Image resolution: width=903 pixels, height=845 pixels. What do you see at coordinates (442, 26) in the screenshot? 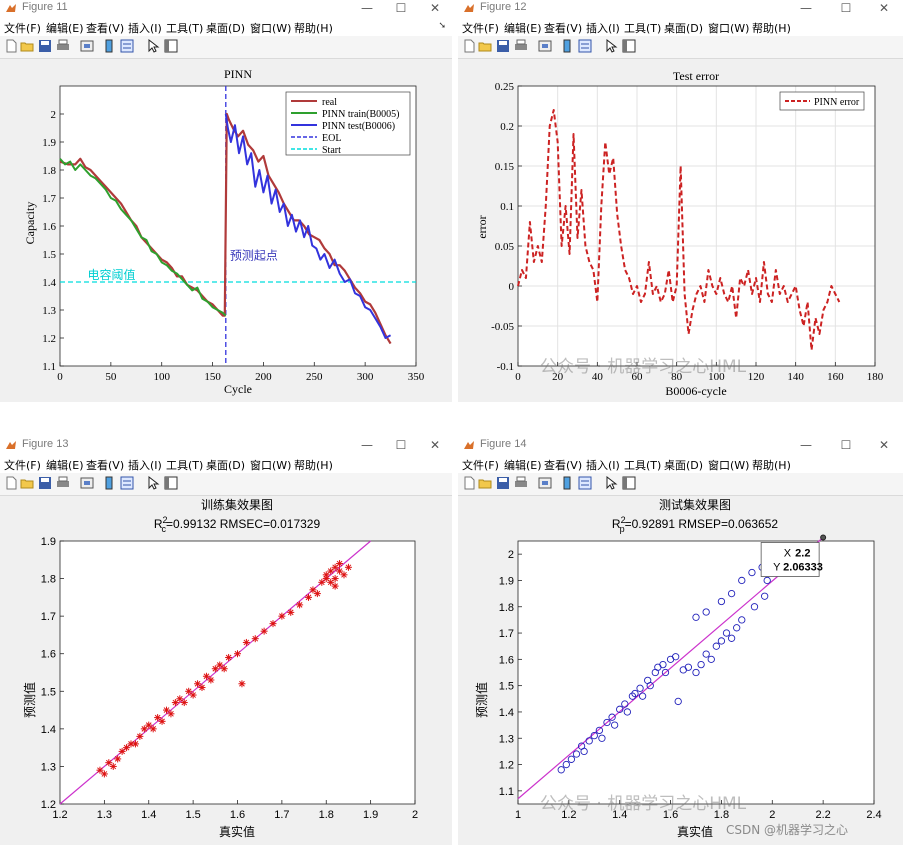
I see `menu-overflow-icon: ➘` at bounding box center [442, 26].